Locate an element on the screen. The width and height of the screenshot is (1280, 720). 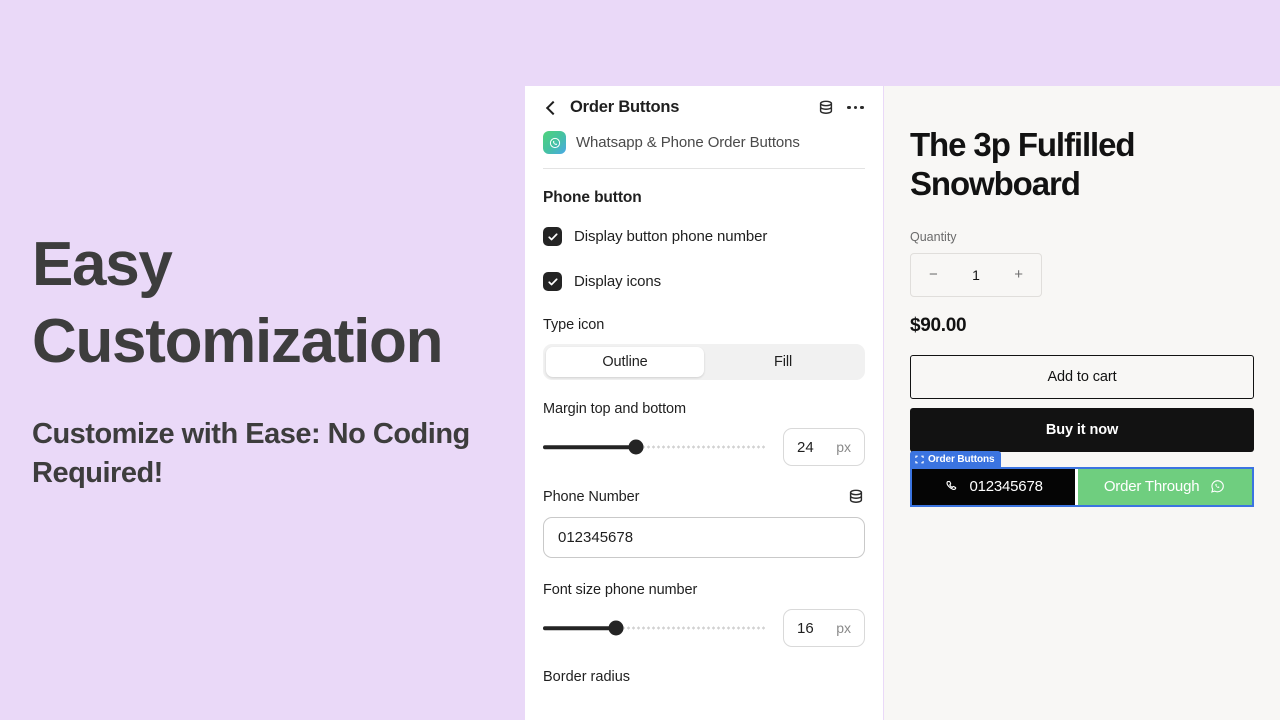
margin-value: 24 is located at coordinates (805, 447).